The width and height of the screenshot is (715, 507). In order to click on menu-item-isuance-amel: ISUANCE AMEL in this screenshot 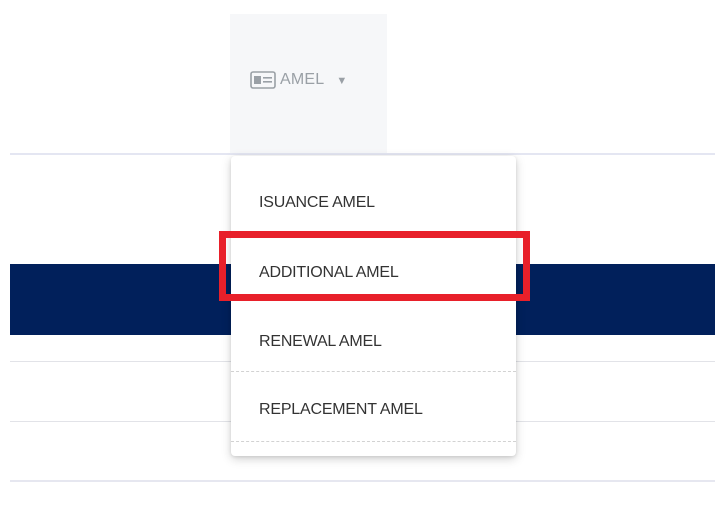, I will do `click(373, 203)`.